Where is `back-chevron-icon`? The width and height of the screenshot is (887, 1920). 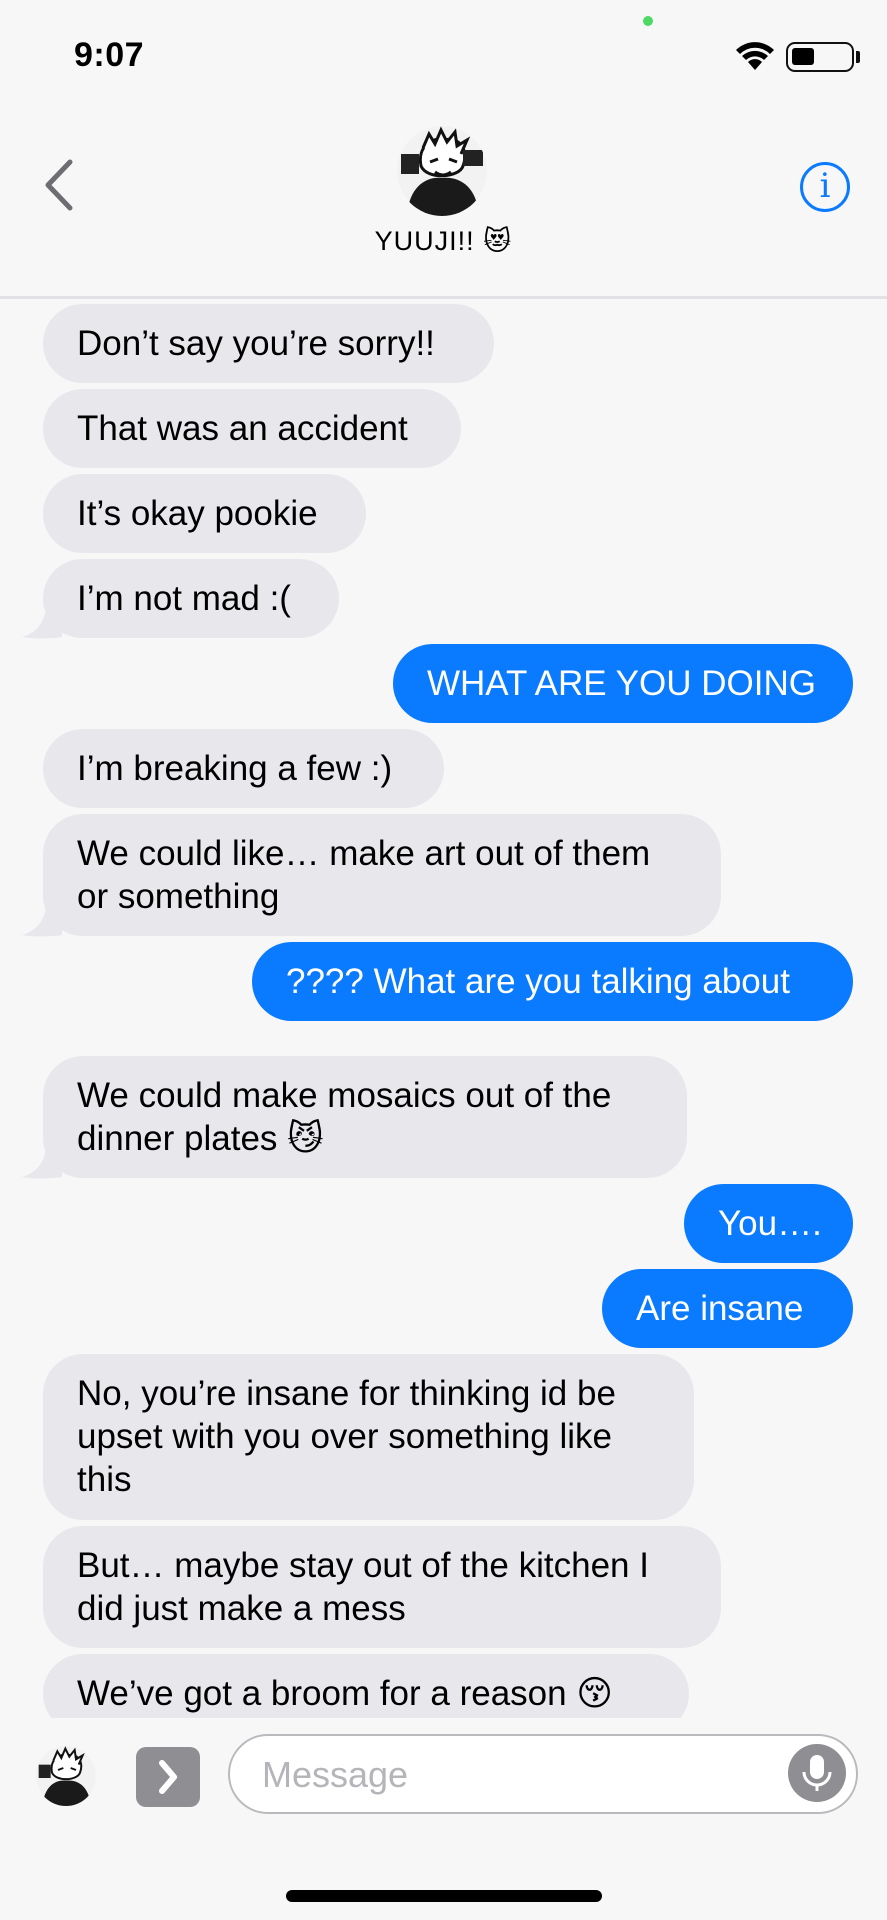
back-chevron-icon is located at coordinates (58, 185).